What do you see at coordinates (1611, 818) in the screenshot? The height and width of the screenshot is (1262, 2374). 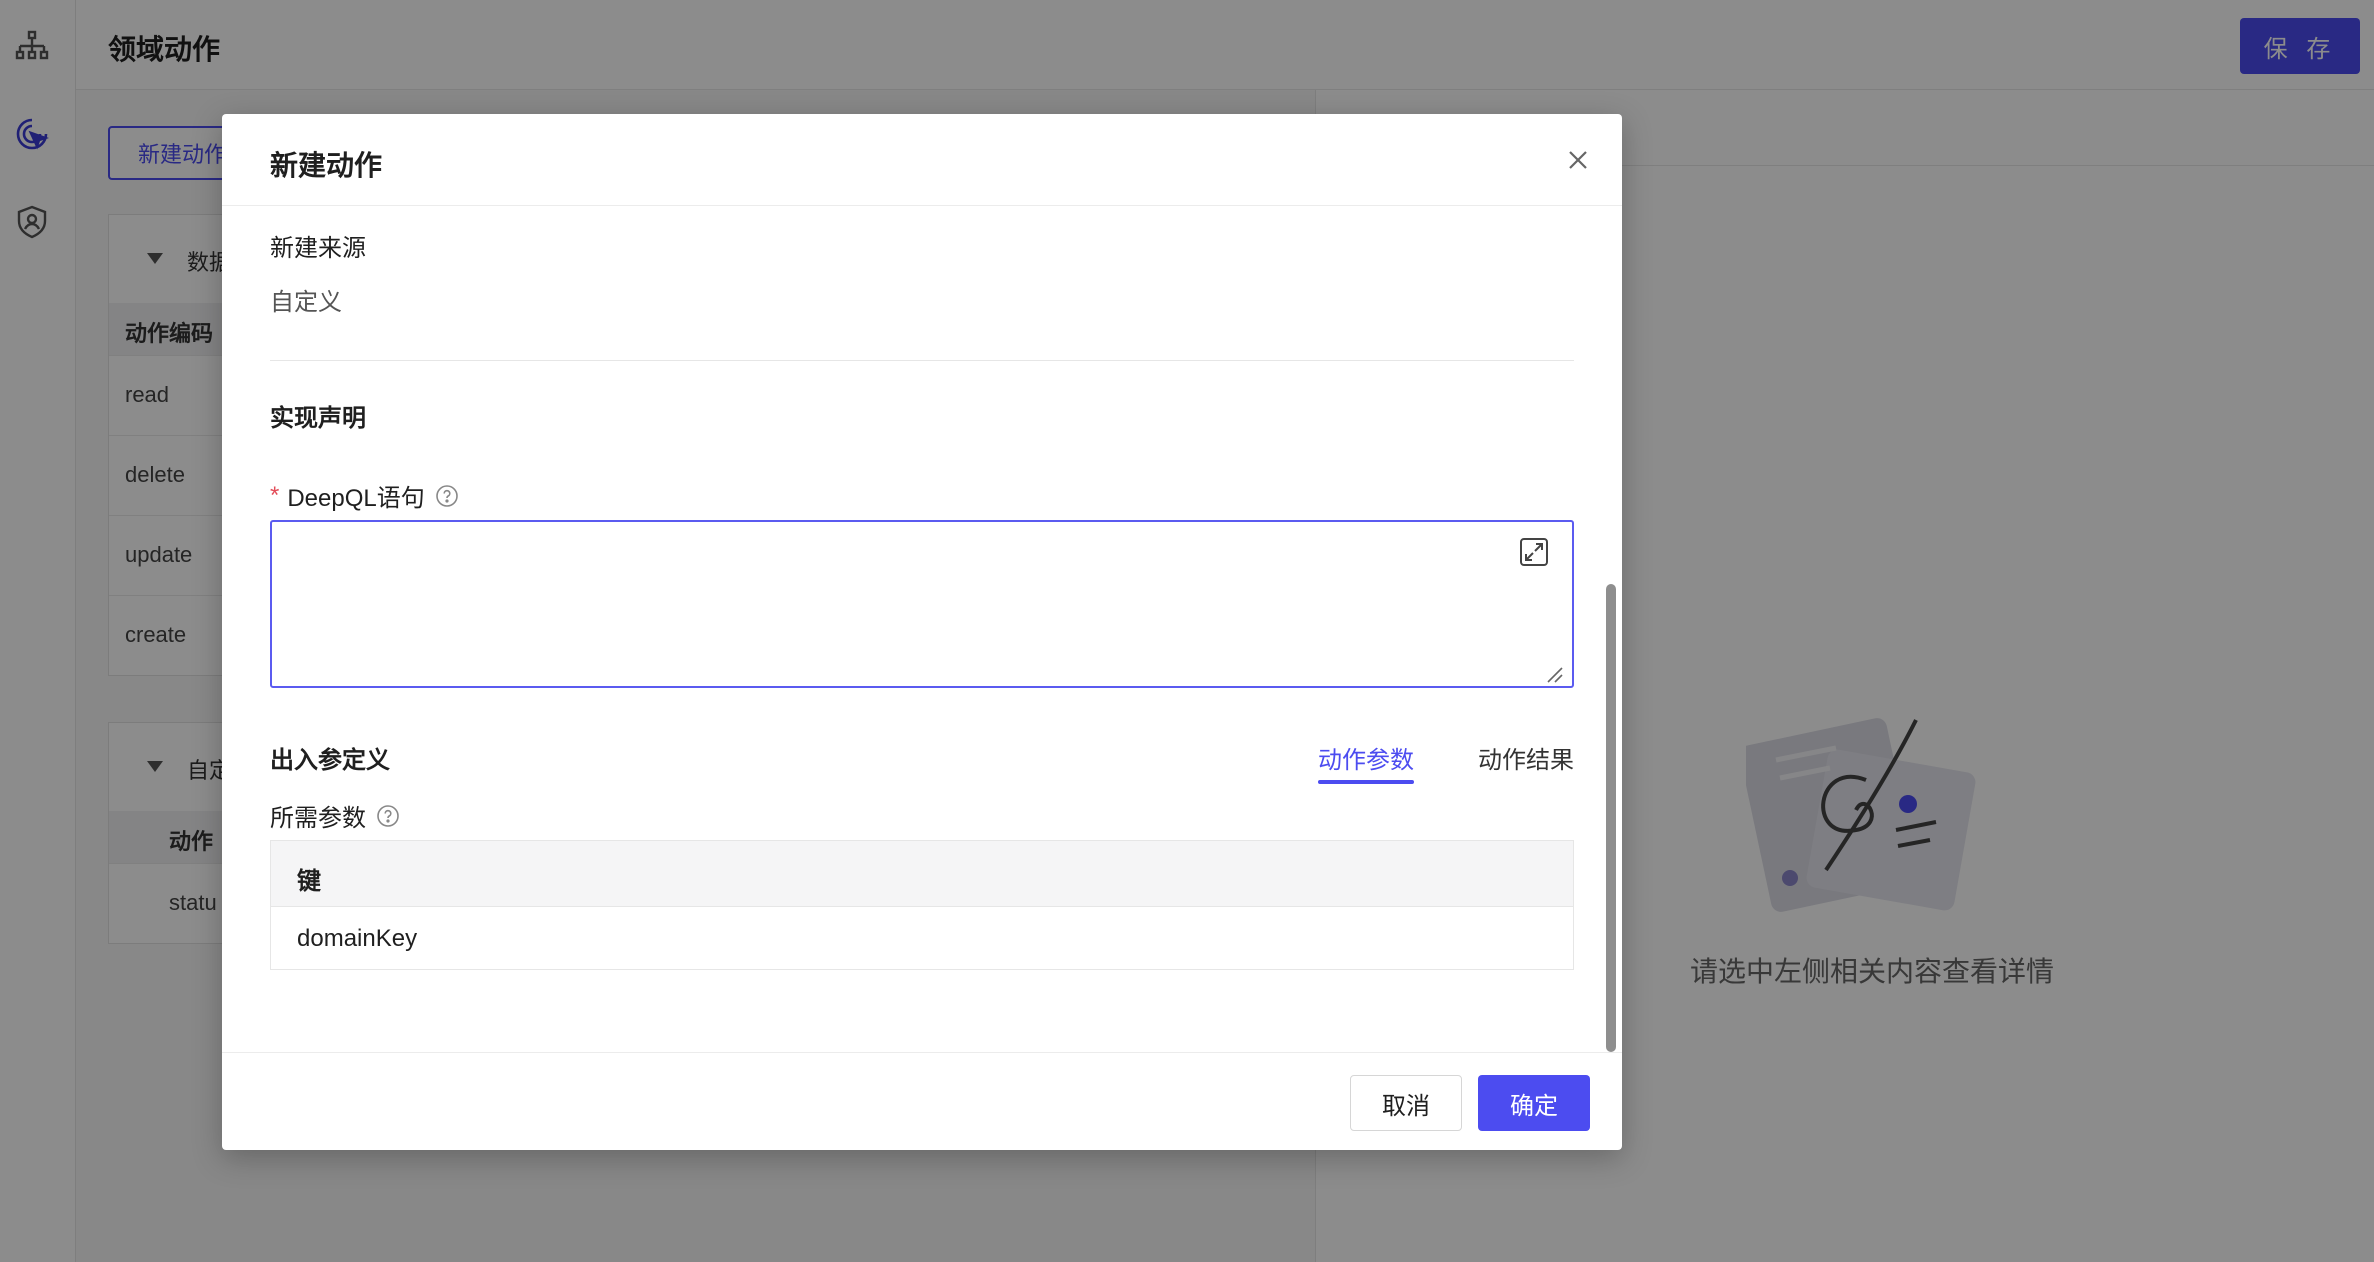 I see `modal-scrollbar` at bounding box center [1611, 818].